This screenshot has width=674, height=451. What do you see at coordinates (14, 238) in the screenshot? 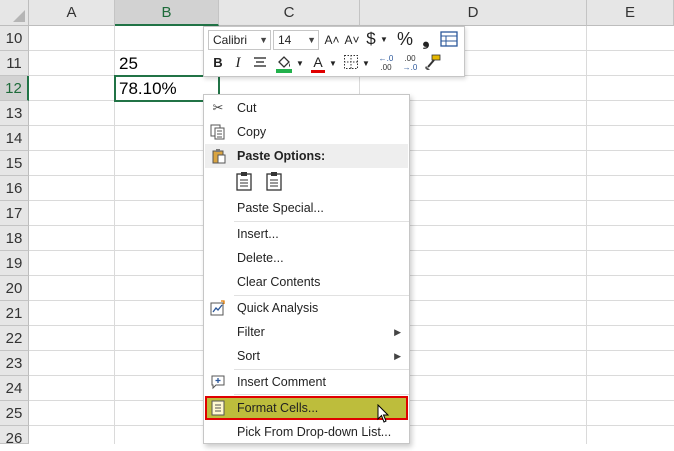
I see `row-header-18: 18` at bounding box center [14, 238].